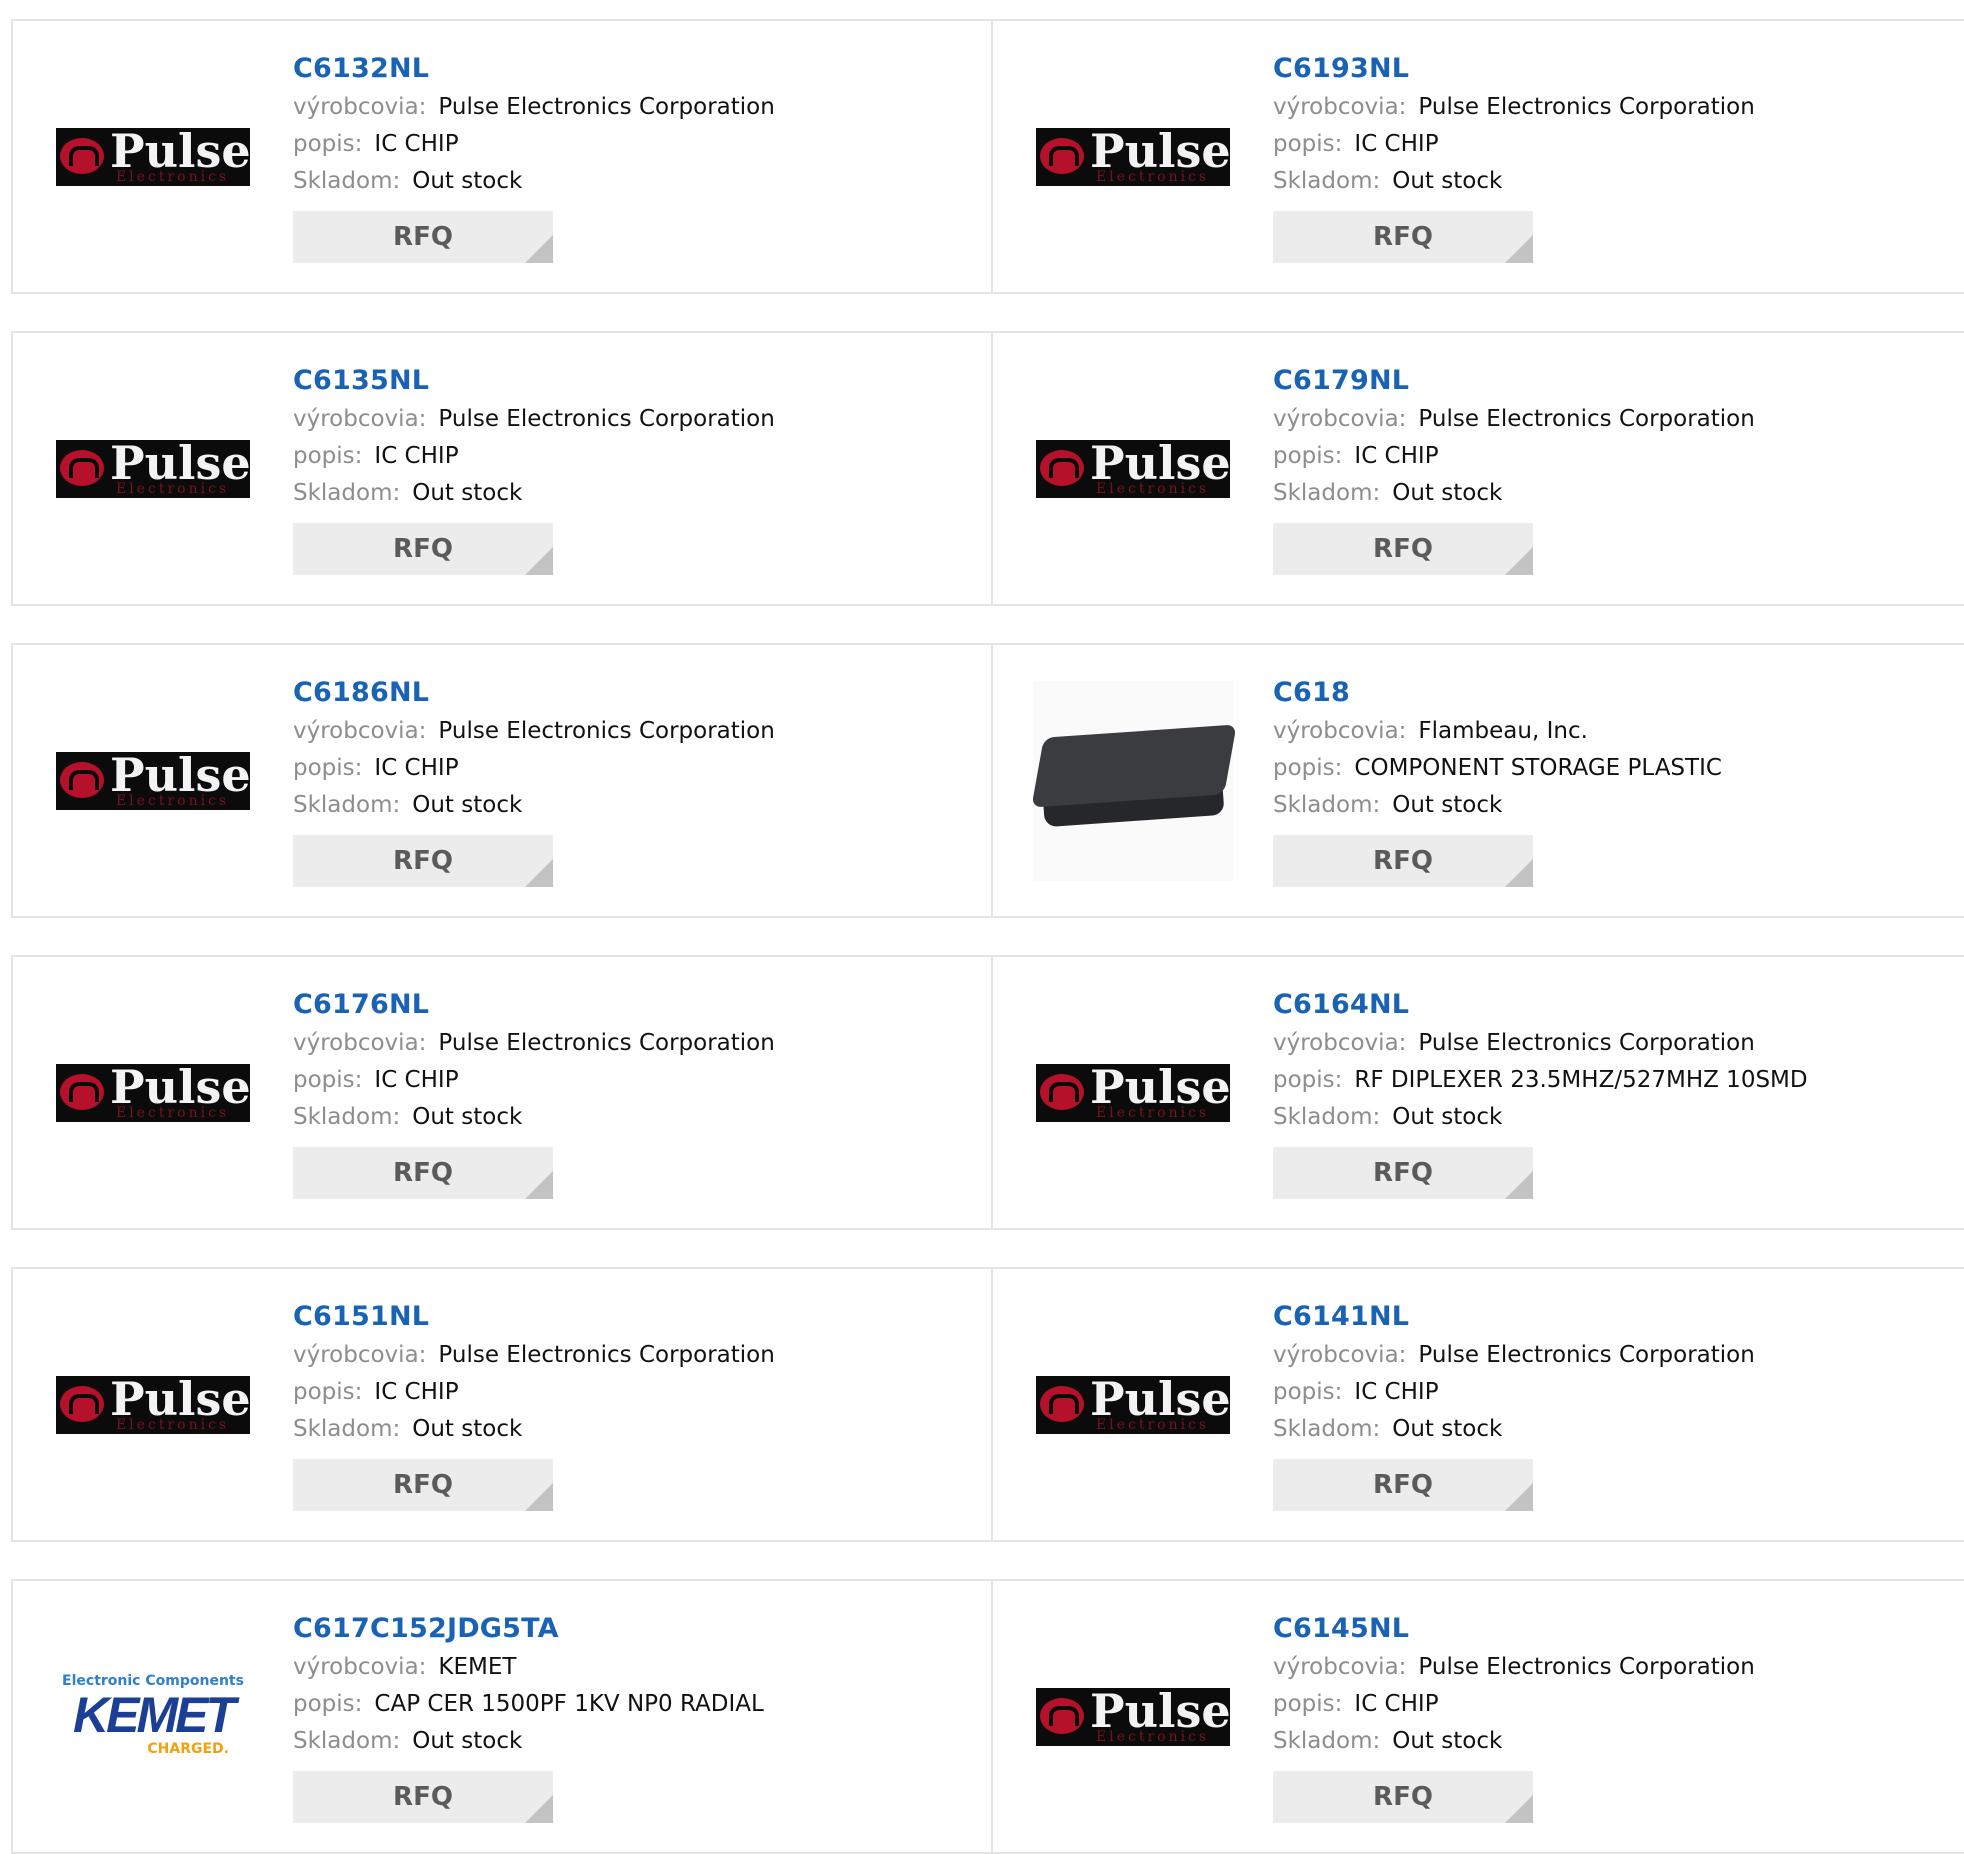 This screenshot has width=1964, height=1854. I want to click on part-number-link: C618, so click(1497, 693).